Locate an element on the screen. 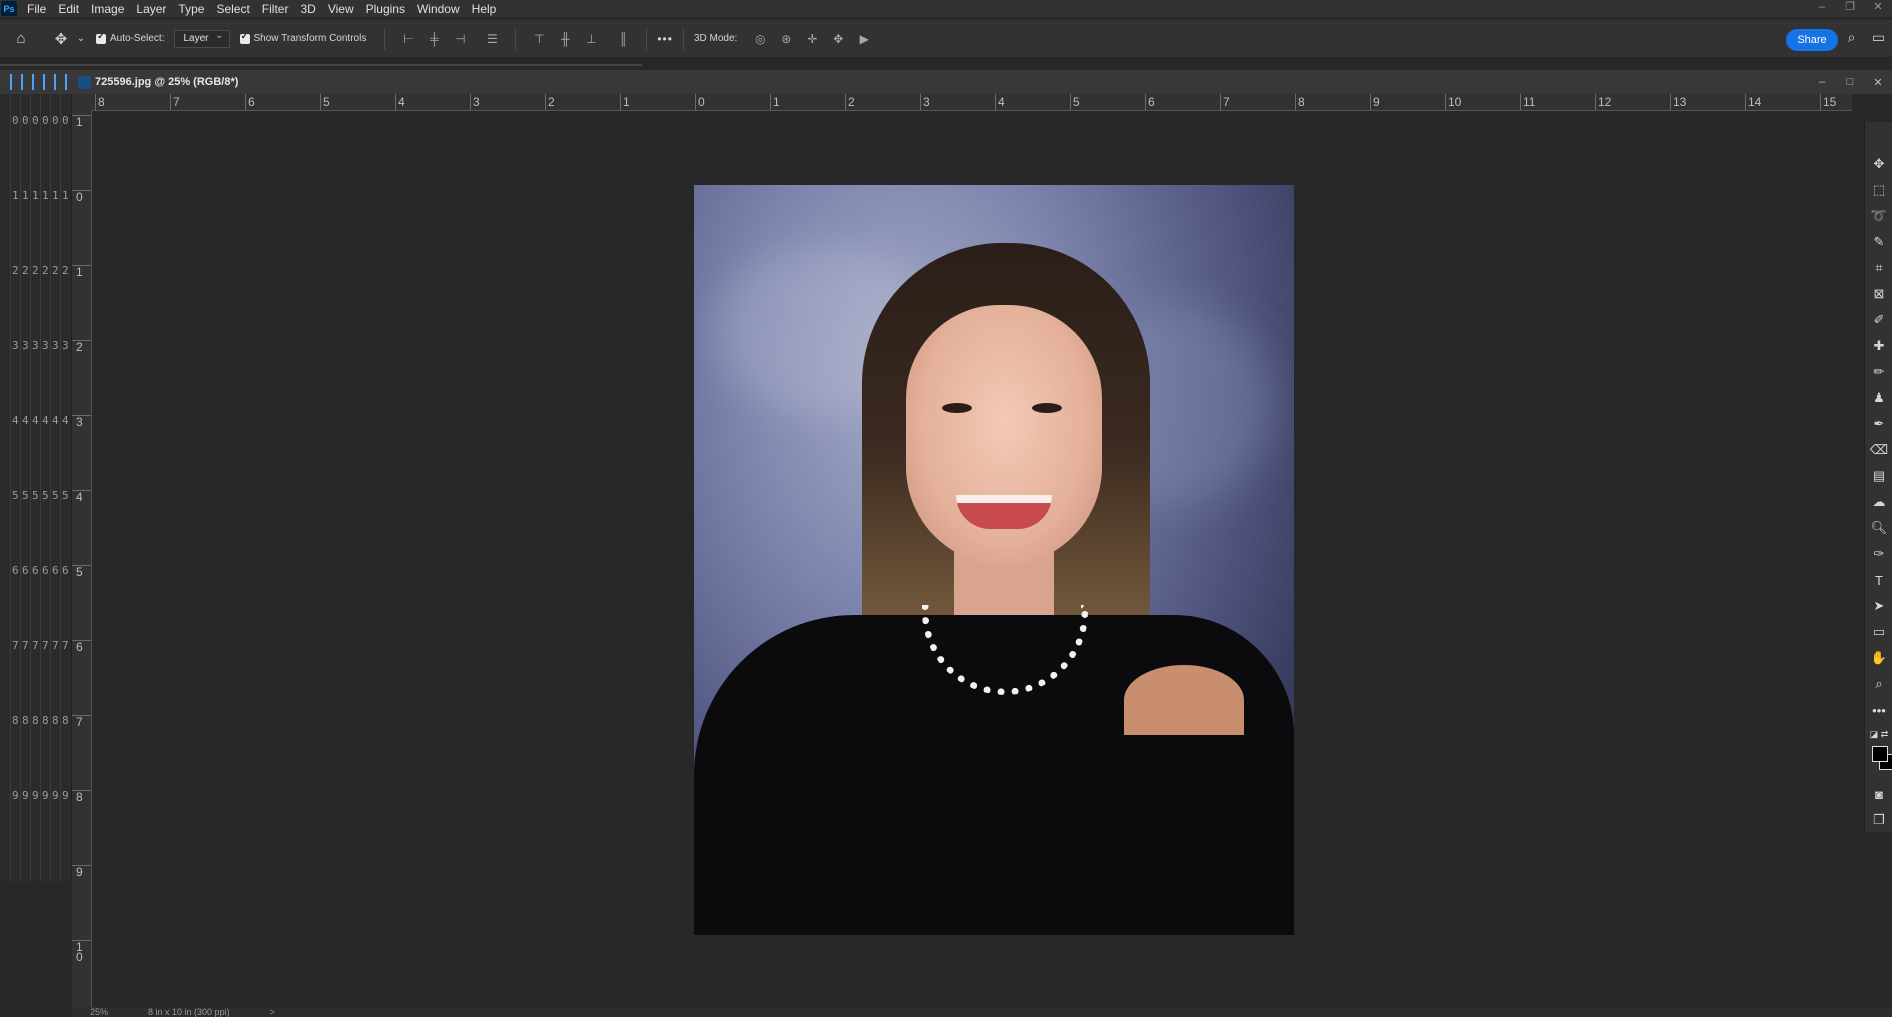 The width and height of the screenshot is (1892, 1017). brush-tool-icon: ✏ is located at coordinates (1878, 372).